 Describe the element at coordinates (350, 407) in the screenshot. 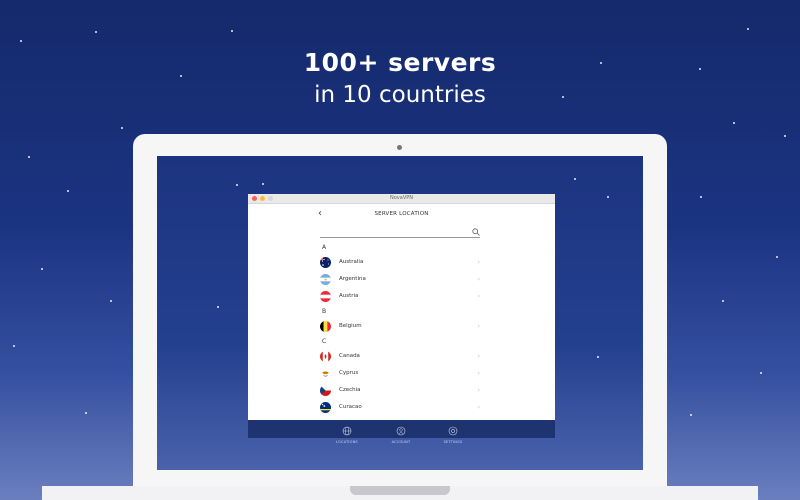

I see `country-name: Curacao` at that location.